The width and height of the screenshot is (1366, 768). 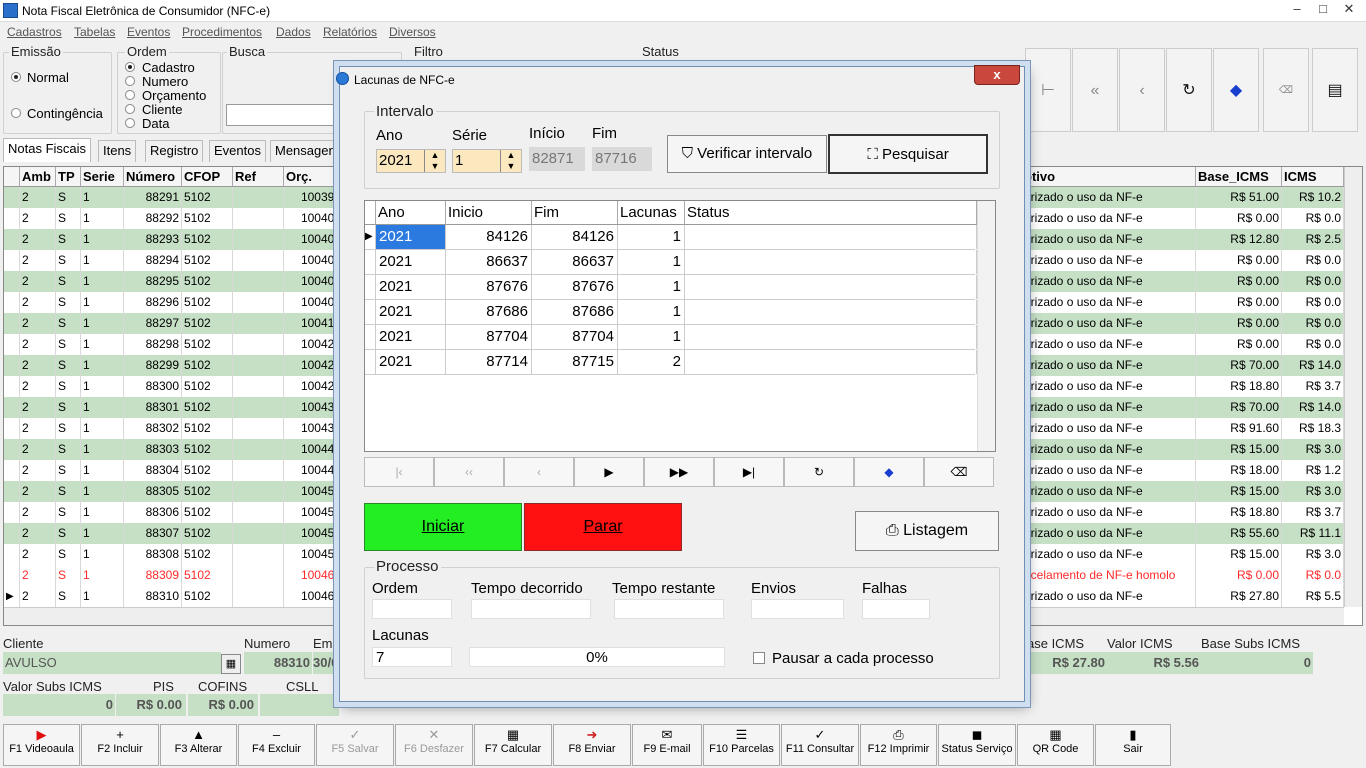 I want to click on tab-eventos: Eventos, so click(x=237, y=151).